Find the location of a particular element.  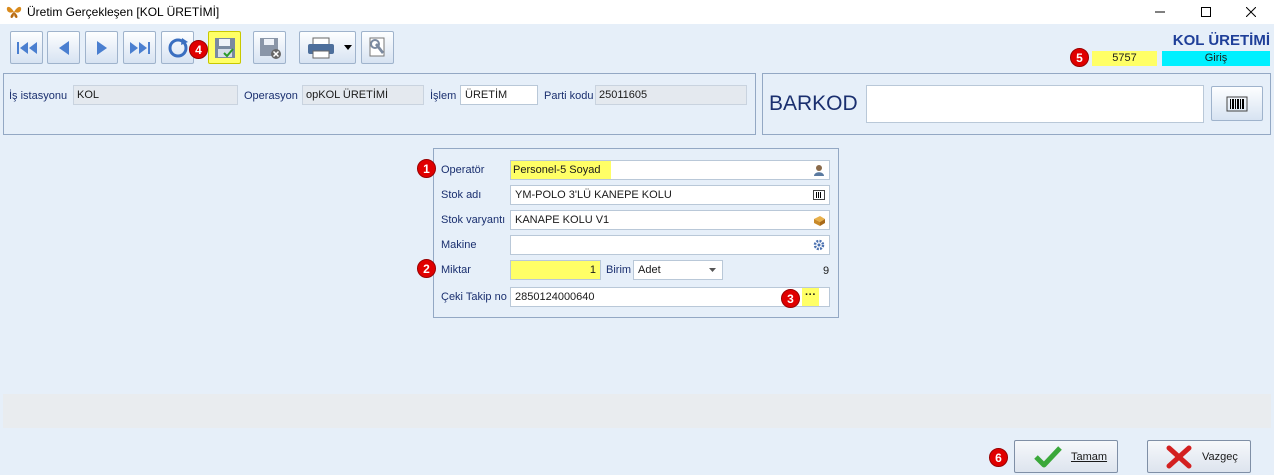

wrench-icon is located at coordinates (376, 46).